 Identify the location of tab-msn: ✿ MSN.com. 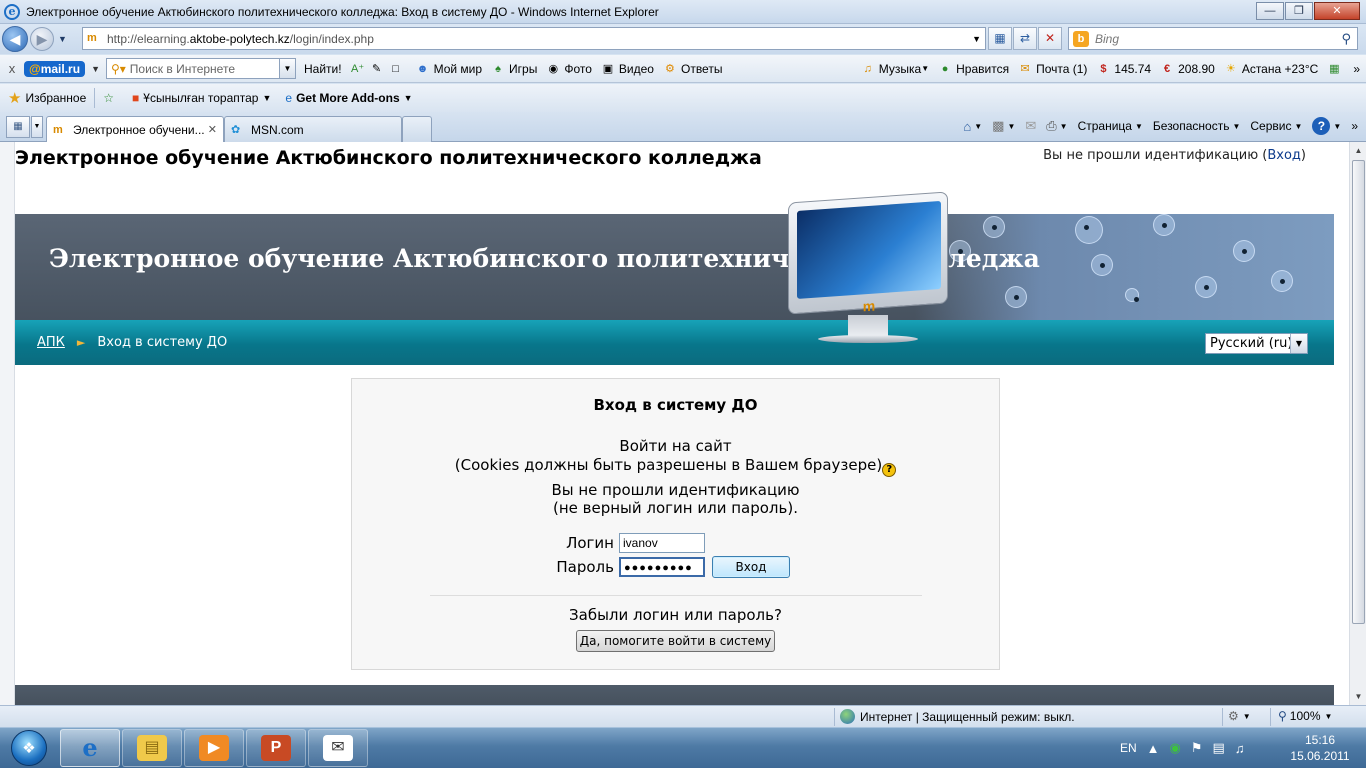
(313, 129).